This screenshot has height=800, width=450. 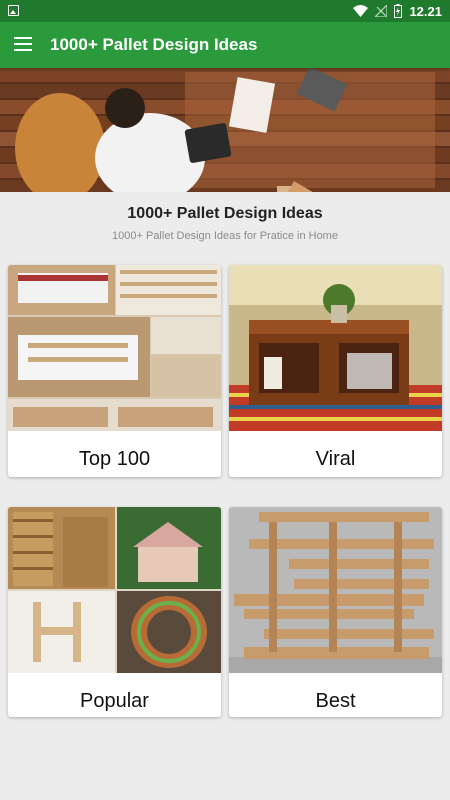 What do you see at coordinates (361, 11) in the screenshot?
I see `wifi-icon` at bounding box center [361, 11].